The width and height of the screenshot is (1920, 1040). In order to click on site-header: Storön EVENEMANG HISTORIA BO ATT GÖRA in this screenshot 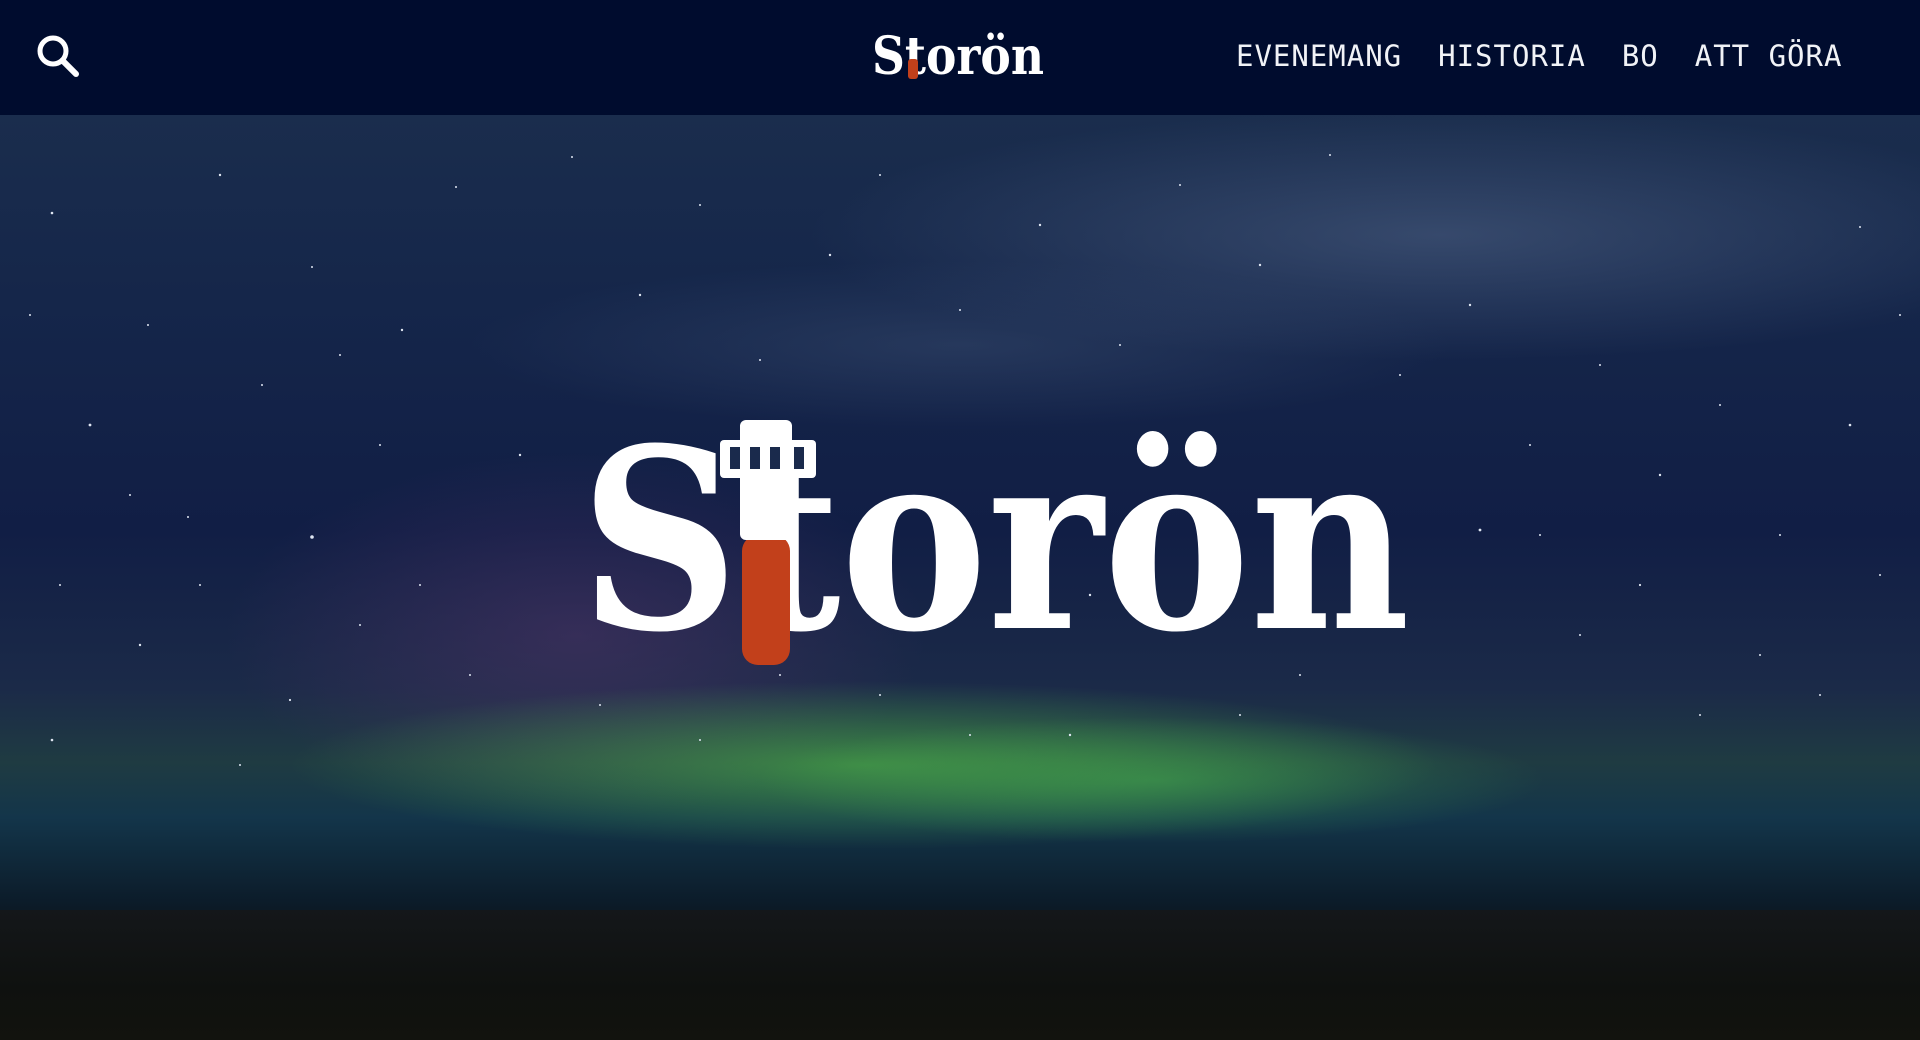, I will do `click(960, 57)`.